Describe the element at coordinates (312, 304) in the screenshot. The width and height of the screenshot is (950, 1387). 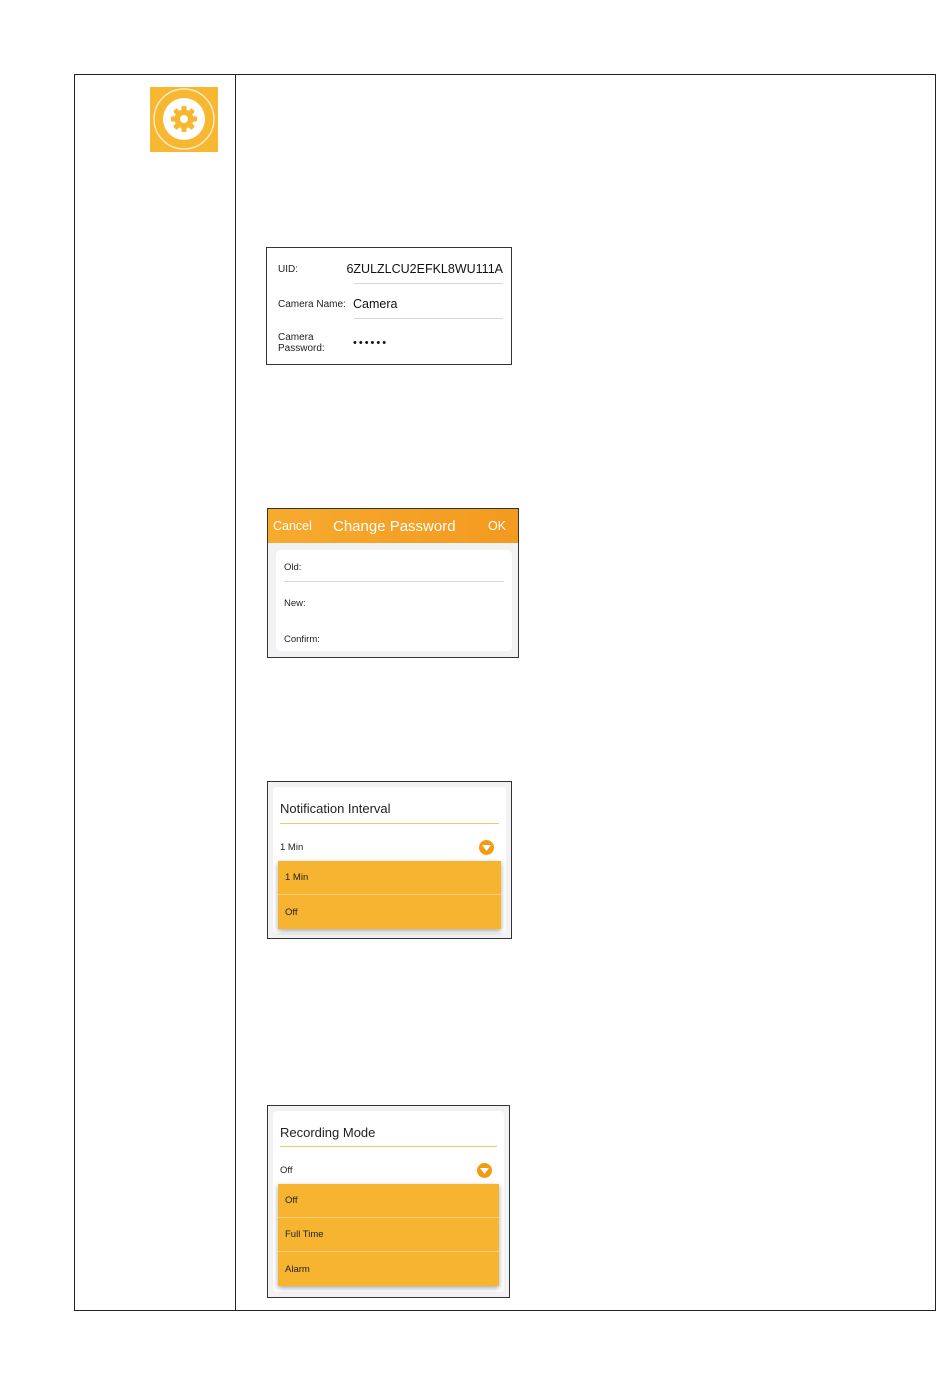
I see `camera-name-label: Camera Name:` at that location.